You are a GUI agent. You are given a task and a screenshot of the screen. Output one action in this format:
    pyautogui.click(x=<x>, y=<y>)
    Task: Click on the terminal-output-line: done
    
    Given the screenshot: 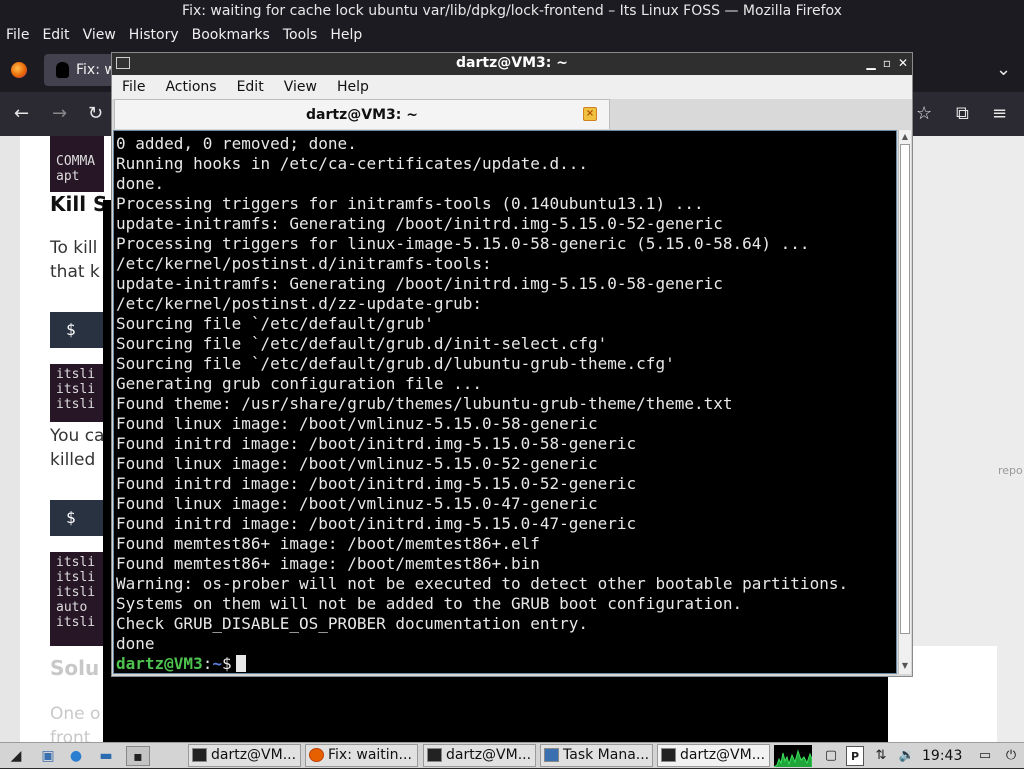 What is the action you would take?
    pyautogui.click(x=135, y=643)
    